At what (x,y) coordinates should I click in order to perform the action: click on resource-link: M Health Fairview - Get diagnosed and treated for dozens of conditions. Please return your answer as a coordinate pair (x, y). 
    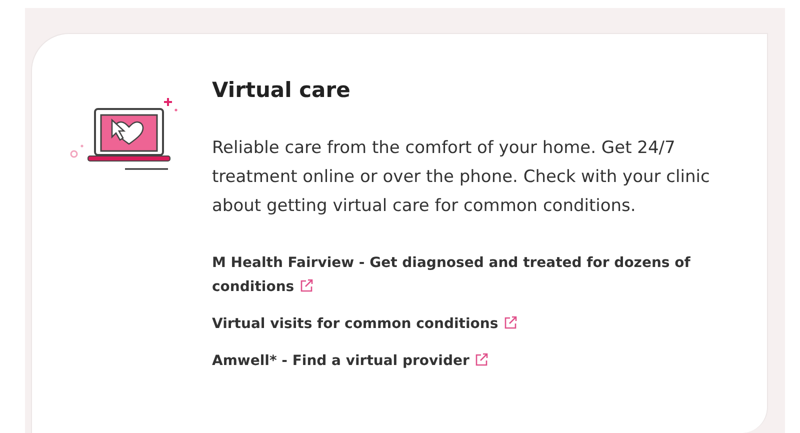
    Looking at the image, I should click on (482, 275).